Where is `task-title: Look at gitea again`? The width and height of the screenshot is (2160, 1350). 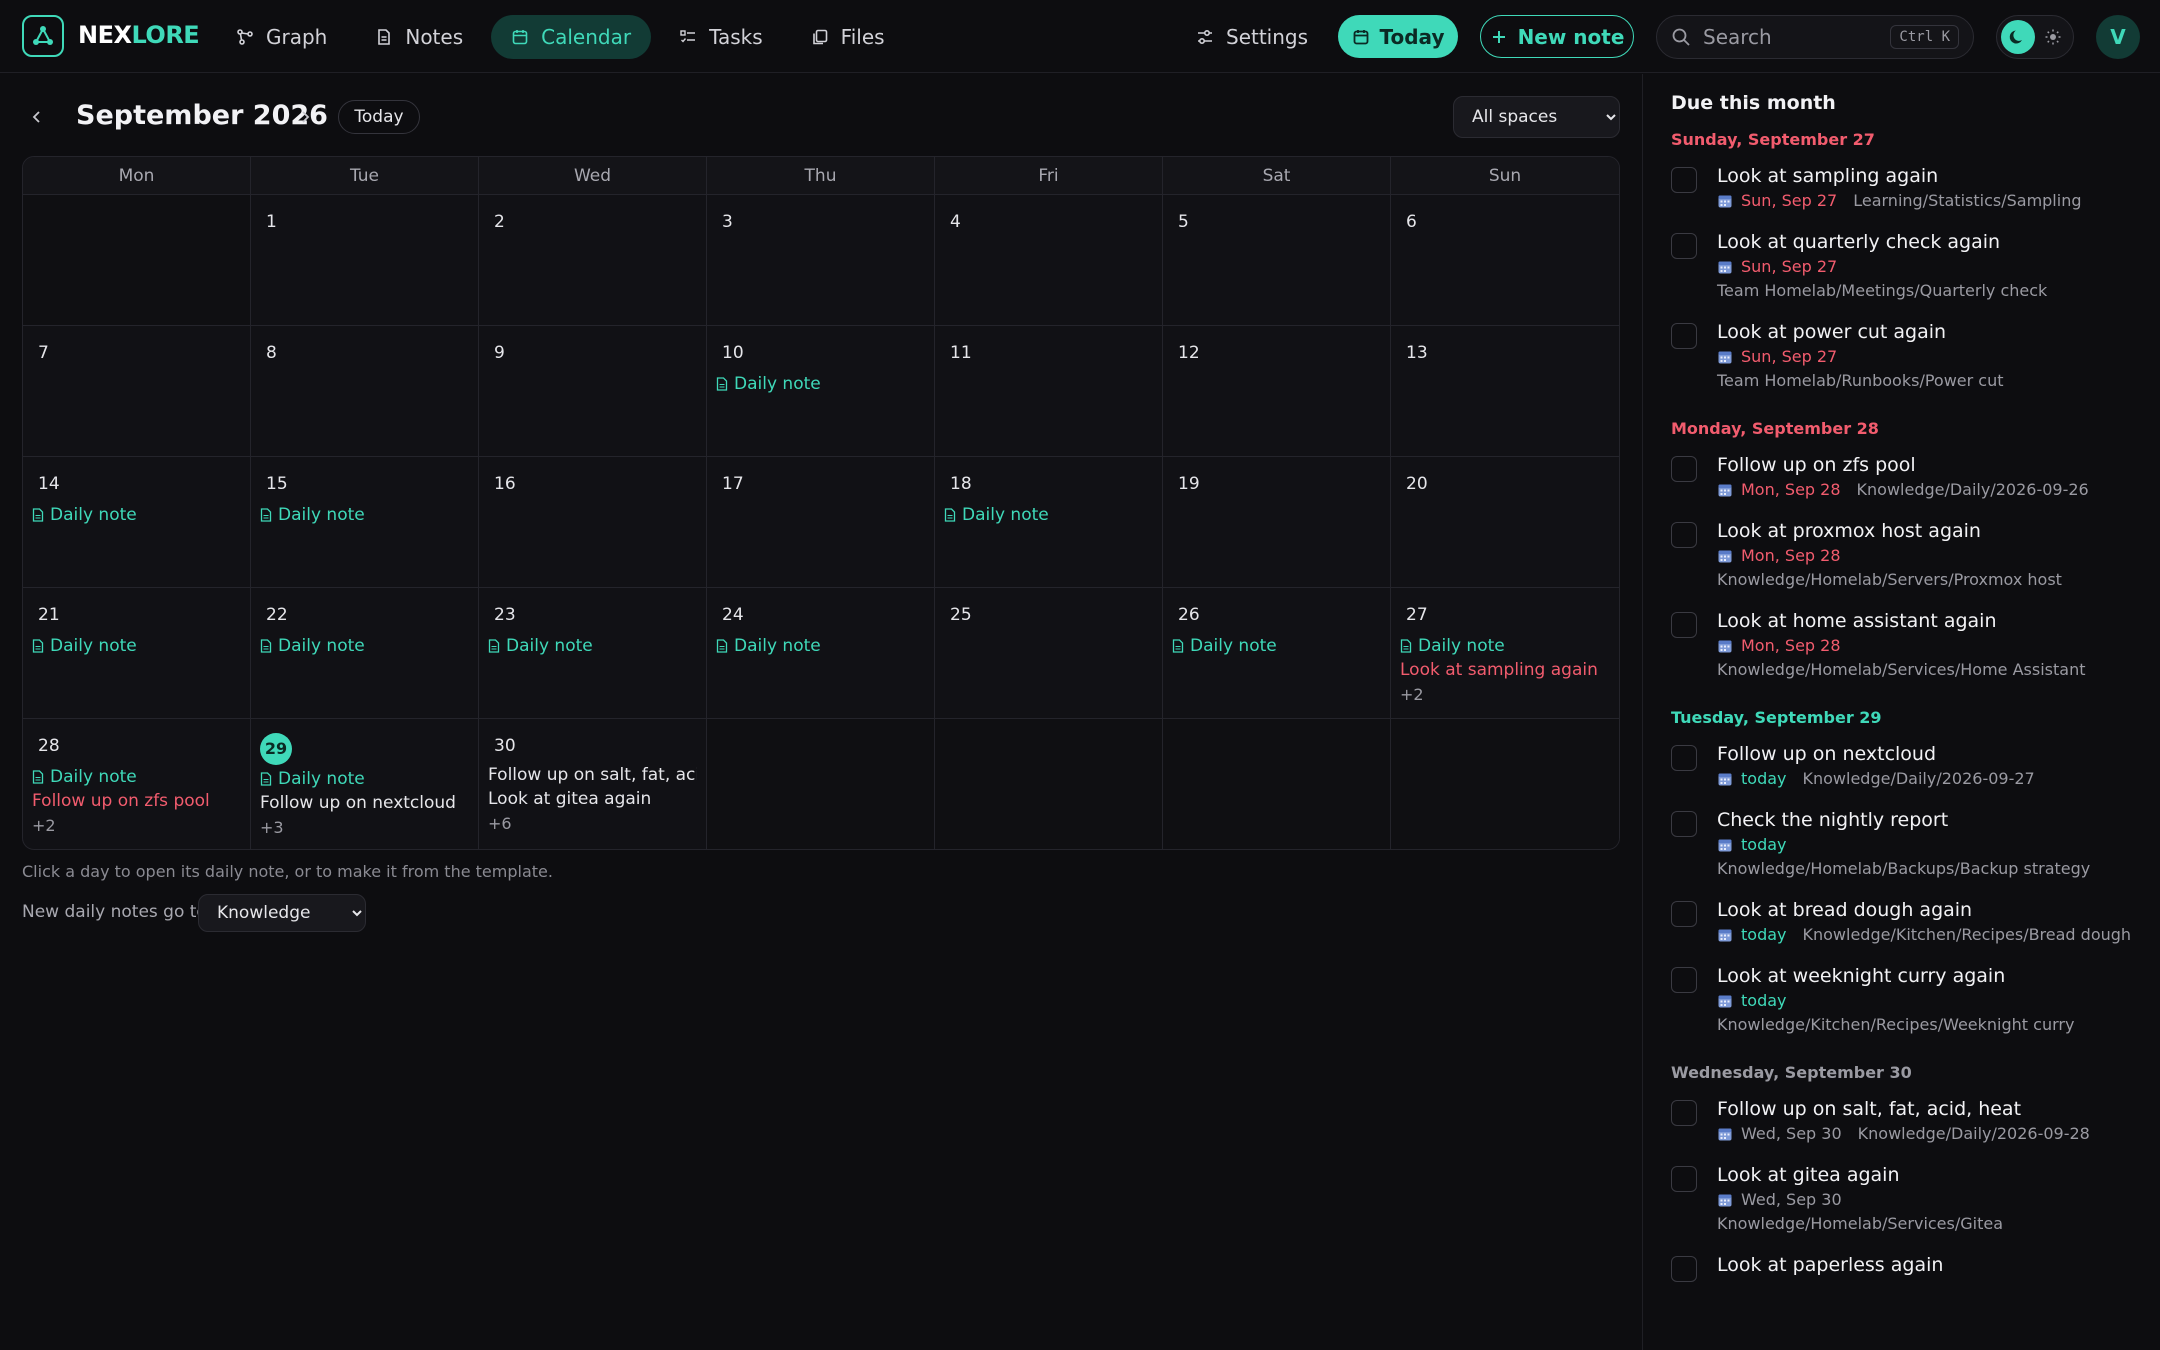 task-title: Look at gitea again is located at coordinates (1924, 1175).